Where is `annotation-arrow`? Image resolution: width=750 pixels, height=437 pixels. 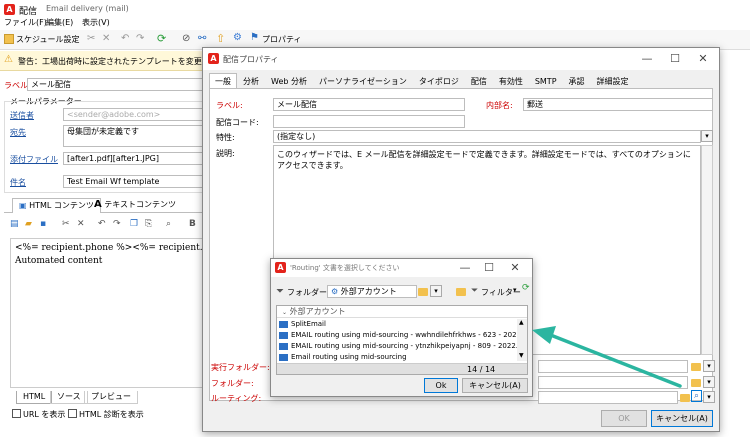 annotation-arrow is located at coordinates (607, 357).